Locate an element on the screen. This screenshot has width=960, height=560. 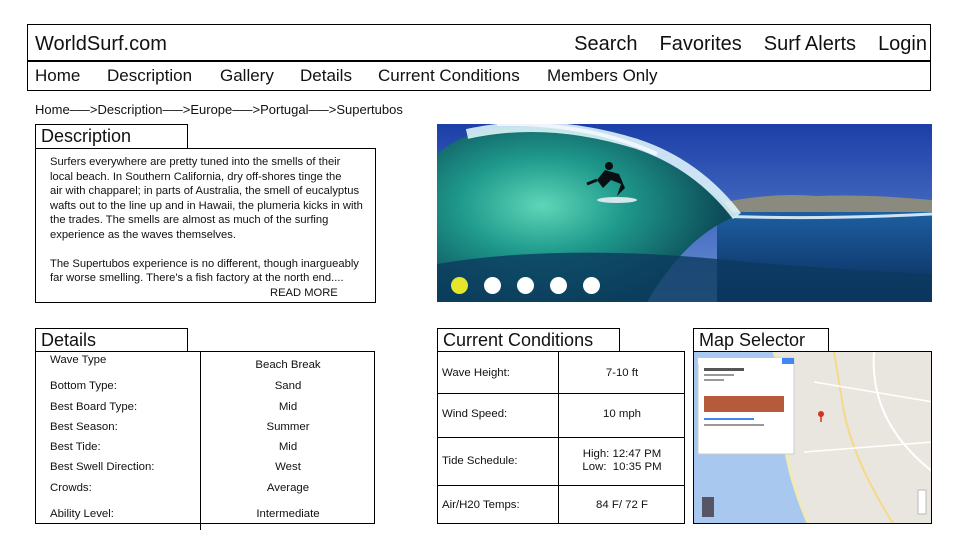
detail-value: Sand is located at coordinates (288, 386).